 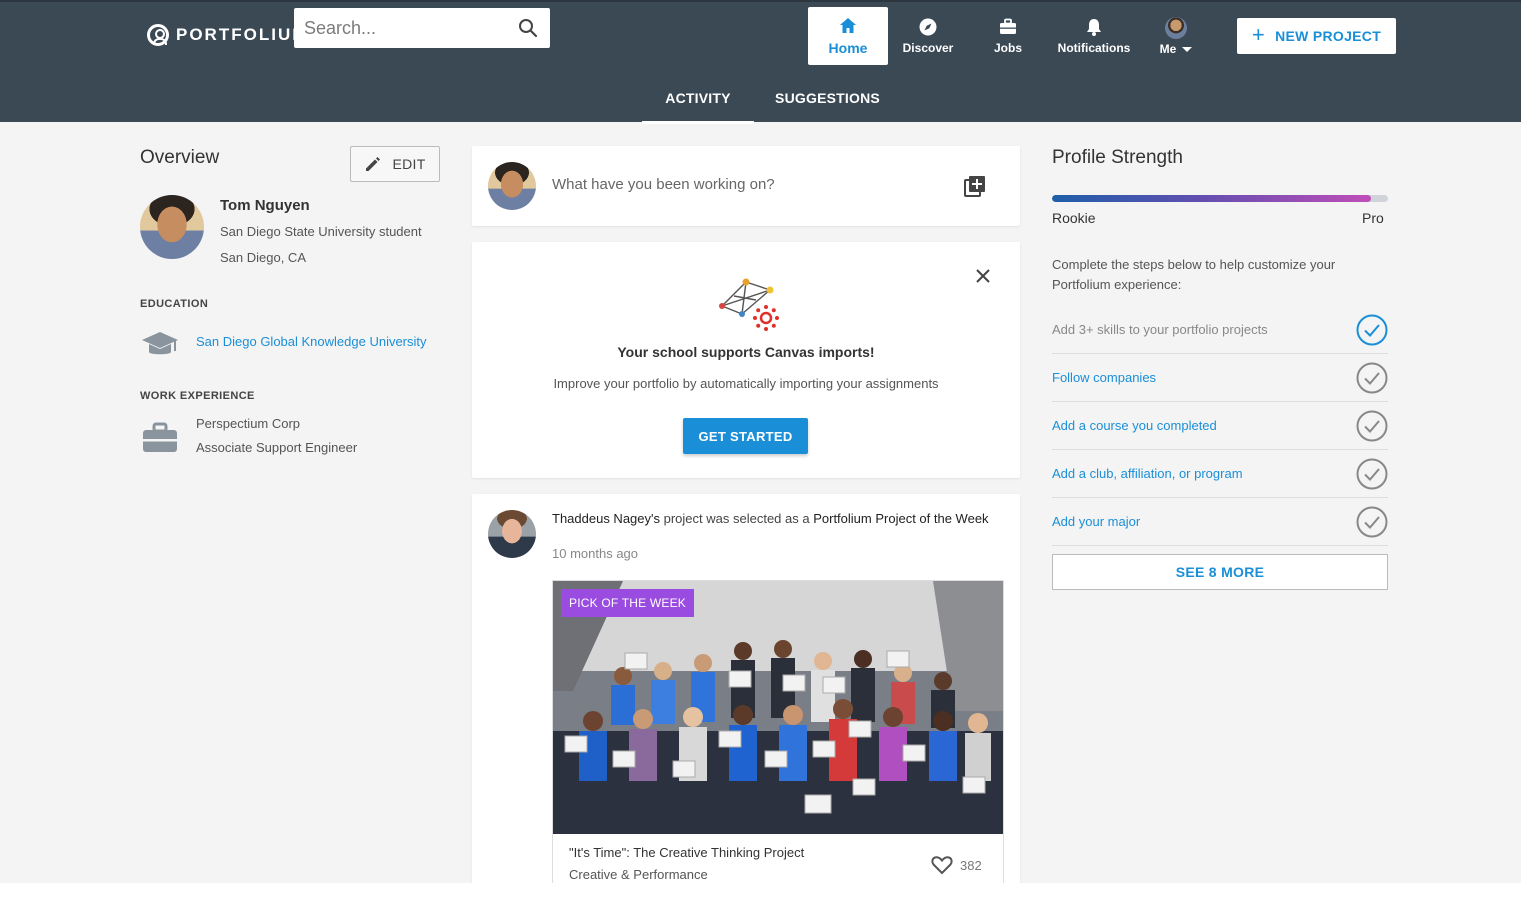 I want to click on step-label: Follow companies, so click(x=1104, y=377).